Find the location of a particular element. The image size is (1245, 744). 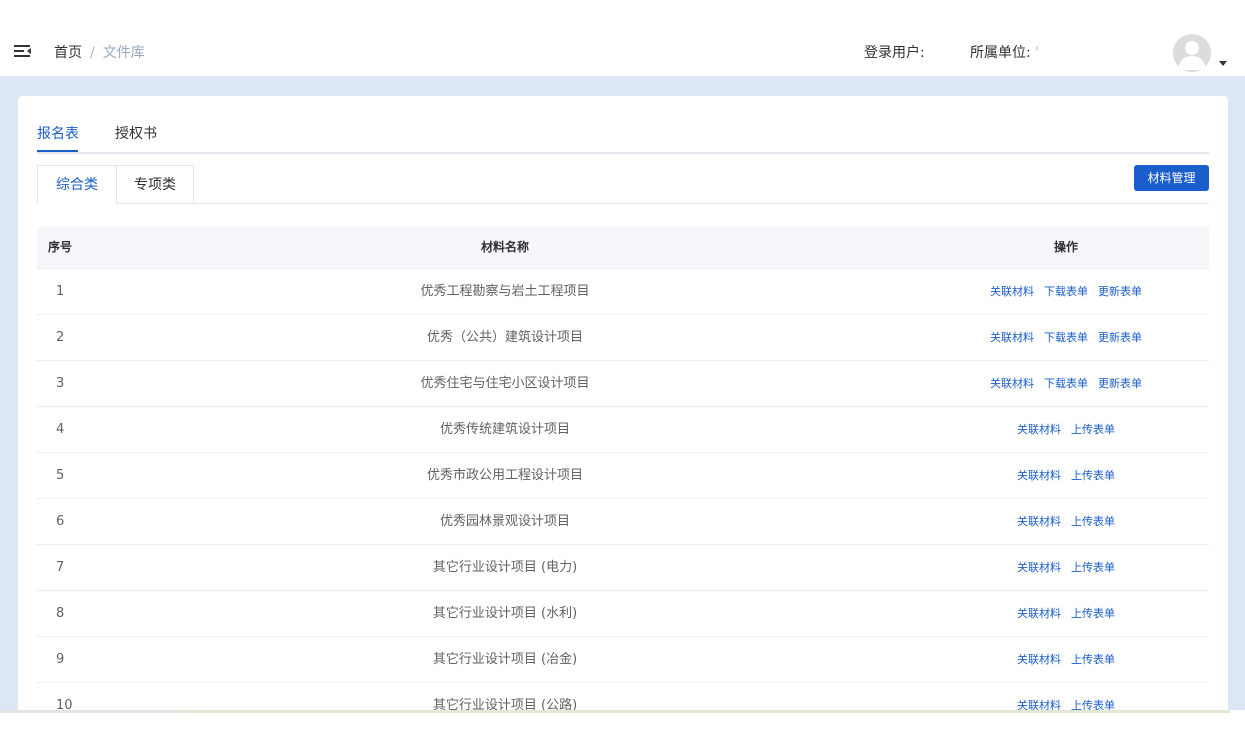

top-navbar: 首页 / 文件库 登录用户: 所属单位: ' is located at coordinates (622, 53).